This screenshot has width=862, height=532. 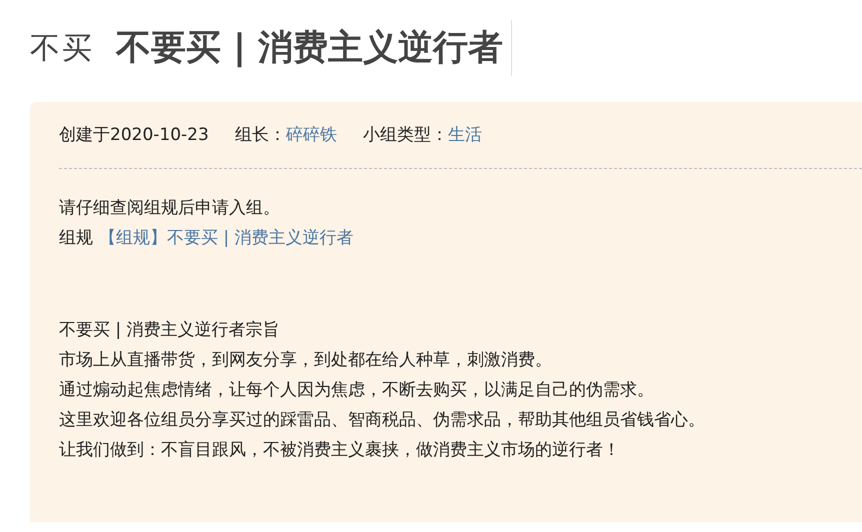 I want to click on group-title: 不要买 | 消费主义逆行者, so click(x=314, y=48).